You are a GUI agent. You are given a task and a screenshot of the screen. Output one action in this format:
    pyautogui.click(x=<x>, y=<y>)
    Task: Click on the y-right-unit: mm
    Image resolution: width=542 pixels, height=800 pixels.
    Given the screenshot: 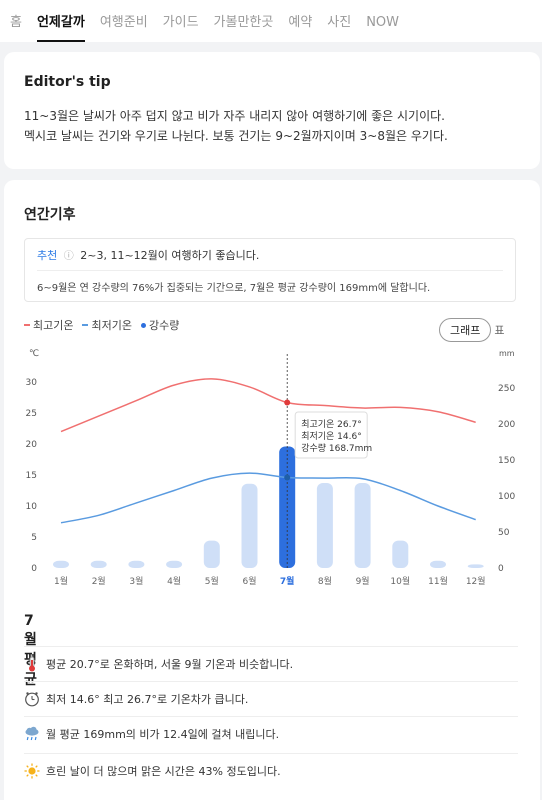 What is the action you would take?
    pyautogui.click(x=507, y=353)
    